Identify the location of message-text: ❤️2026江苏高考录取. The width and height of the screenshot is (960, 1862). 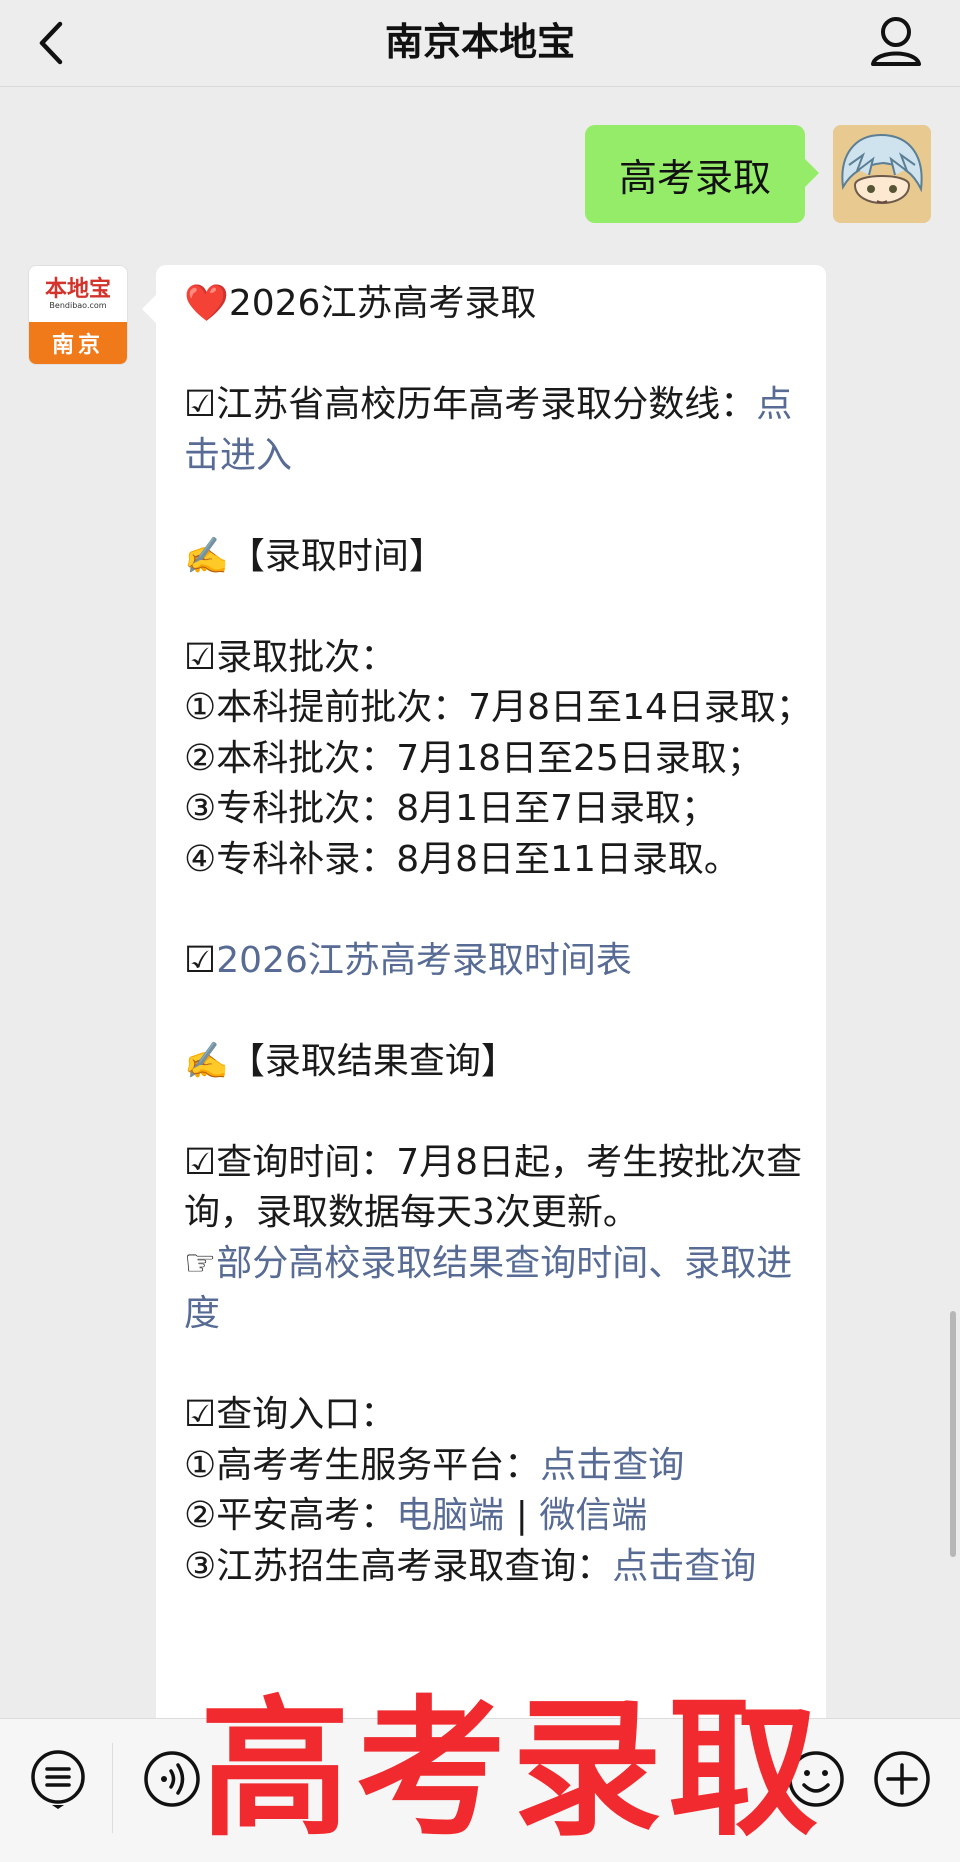
(360, 303).